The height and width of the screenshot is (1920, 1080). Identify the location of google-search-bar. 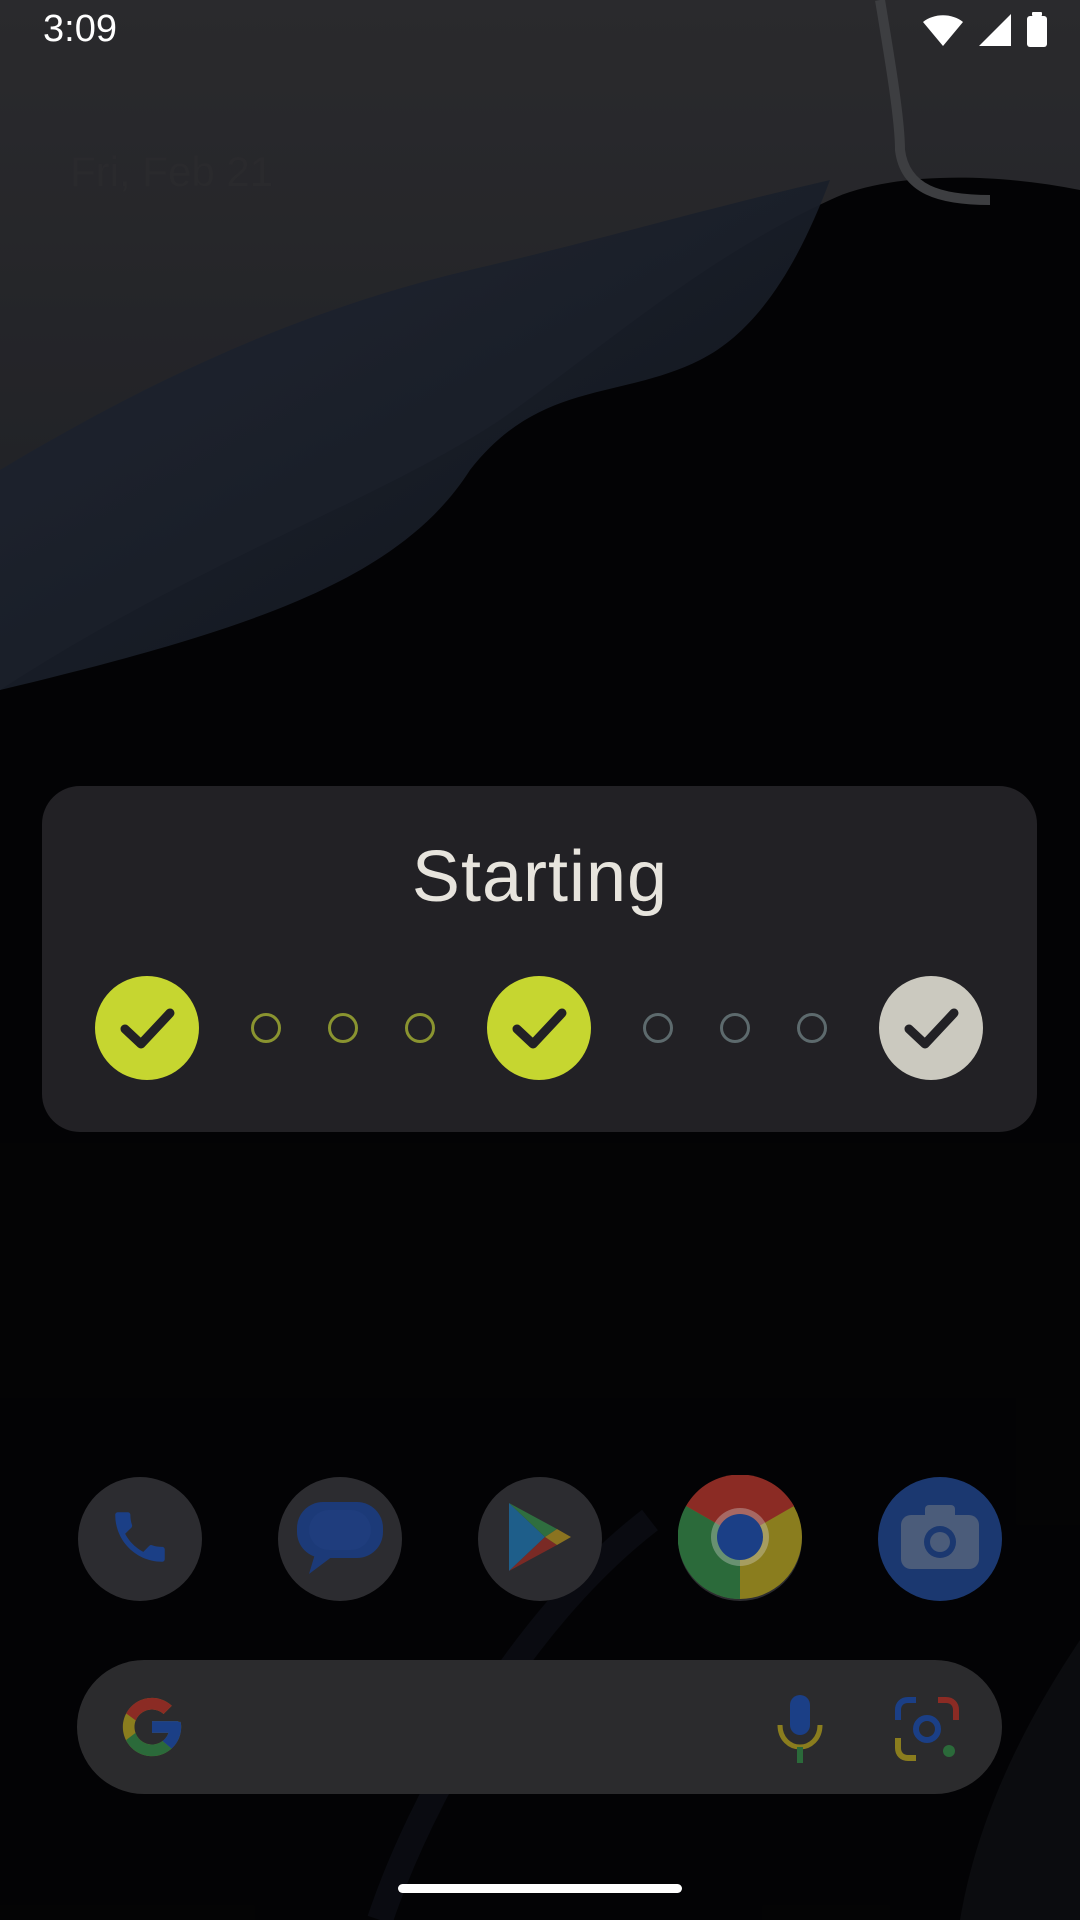
(539, 1727).